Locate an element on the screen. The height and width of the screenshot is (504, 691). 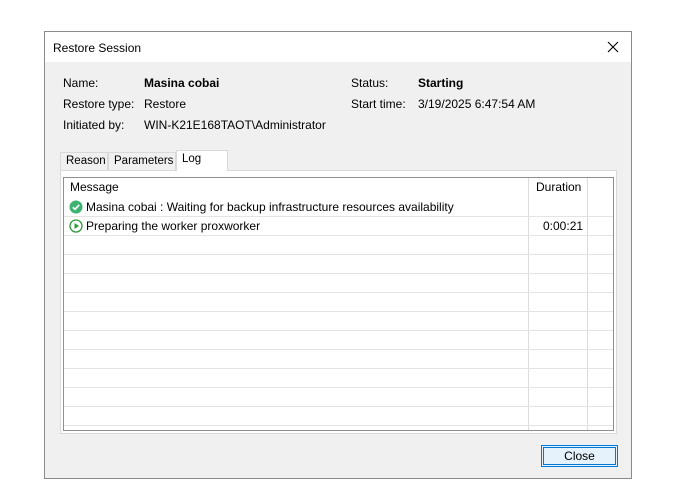
status-value: Starting is located at coordinates (441, 83).